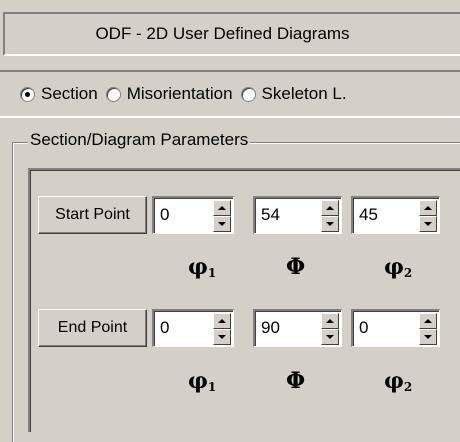  Describe the element at coordinates (113, 94) in the screenshot. I see `radio-misorientation-indicator` at that location.